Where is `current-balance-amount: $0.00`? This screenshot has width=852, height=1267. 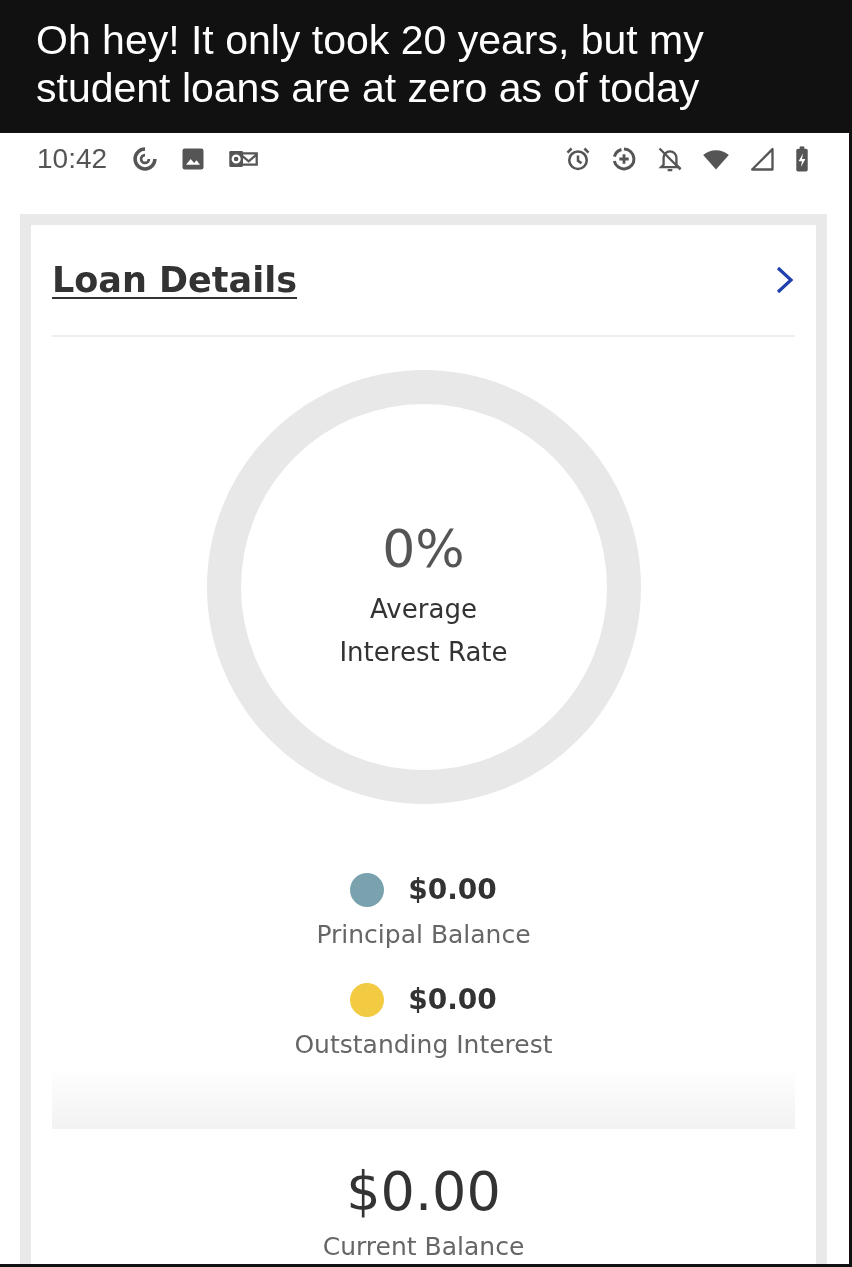 current-balance-amount: $0.00 is located at coordinates (423, 1192).